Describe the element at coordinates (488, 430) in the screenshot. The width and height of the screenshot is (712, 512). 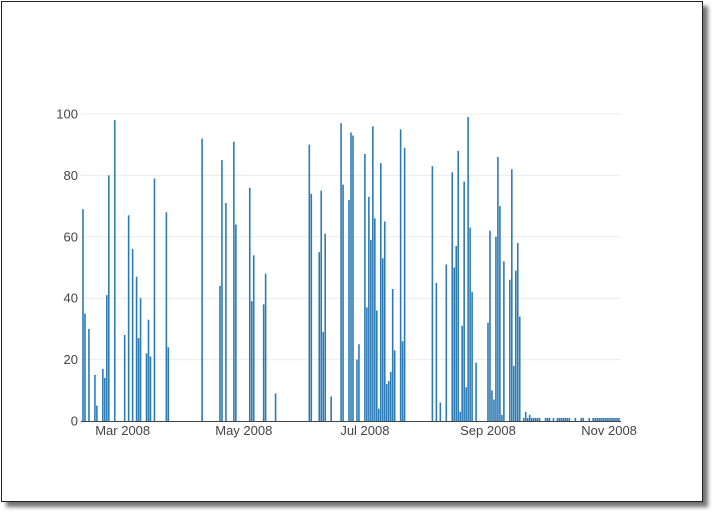
I see `x-tick-label: Sep 2008` at that location.